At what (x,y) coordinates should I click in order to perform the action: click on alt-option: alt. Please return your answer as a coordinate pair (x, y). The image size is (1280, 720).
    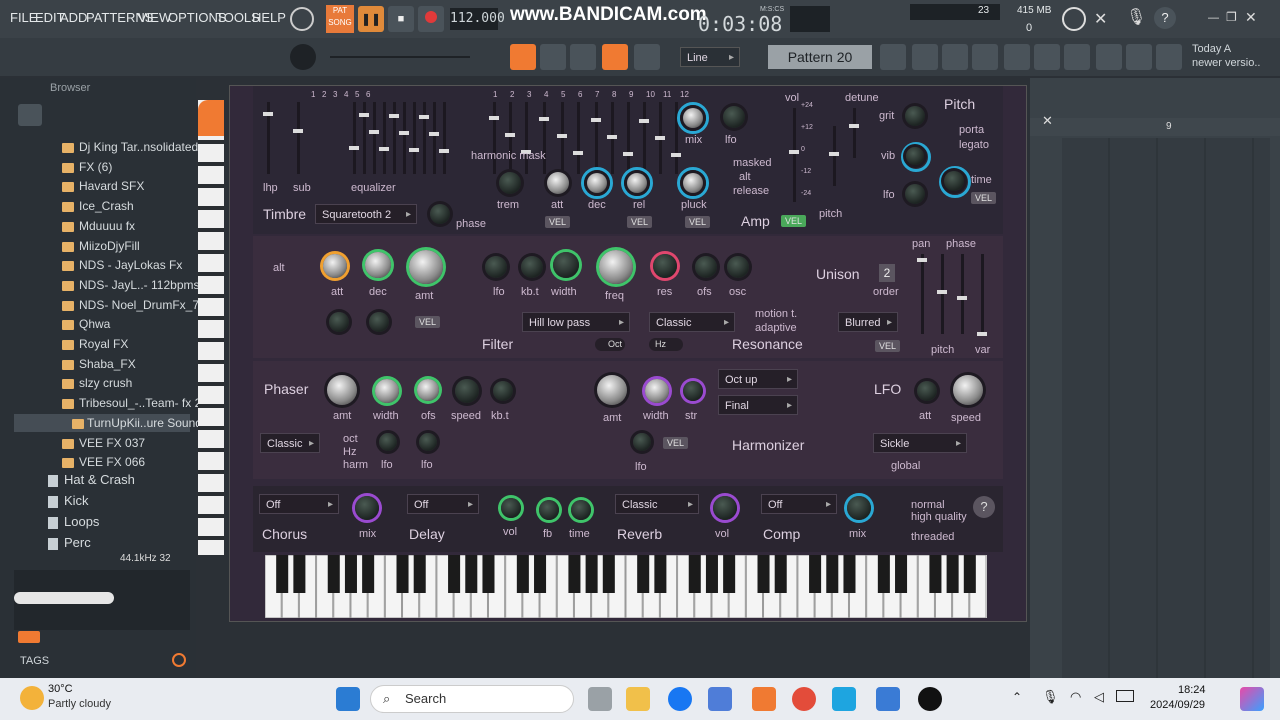
    Looking at the image, I should click on (745, 177).